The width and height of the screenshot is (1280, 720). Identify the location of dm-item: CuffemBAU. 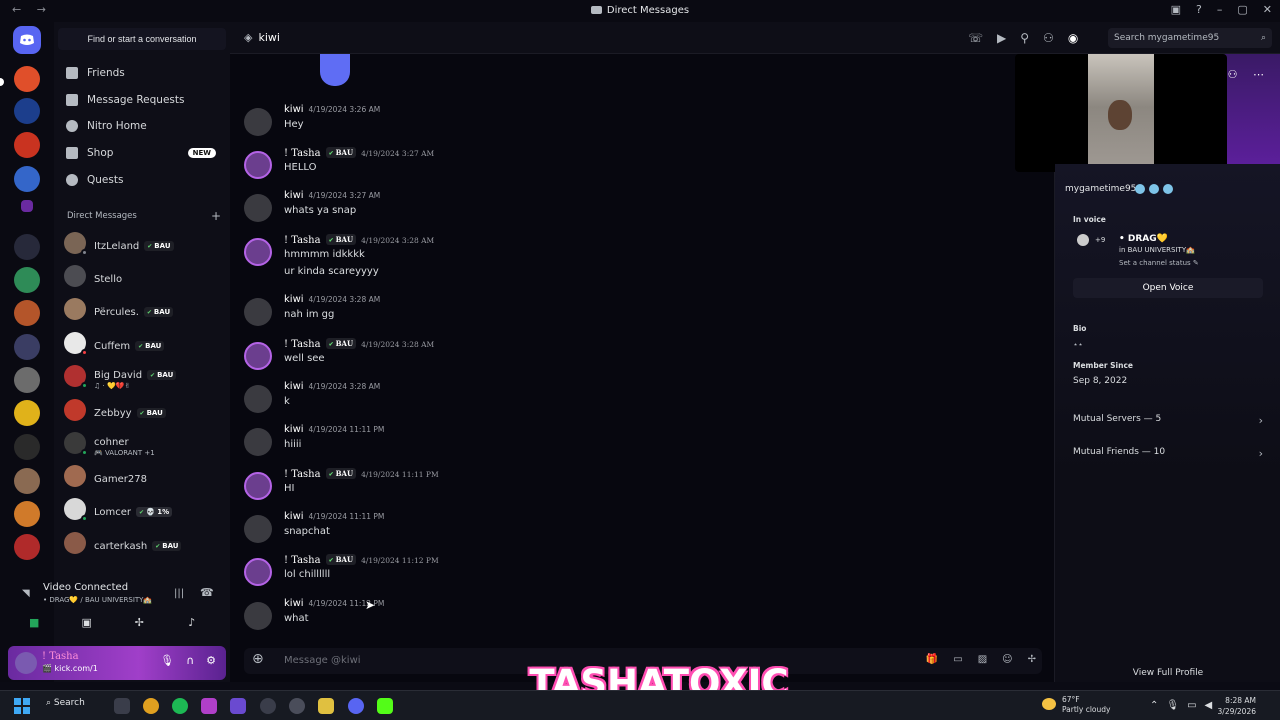
(144, 343).